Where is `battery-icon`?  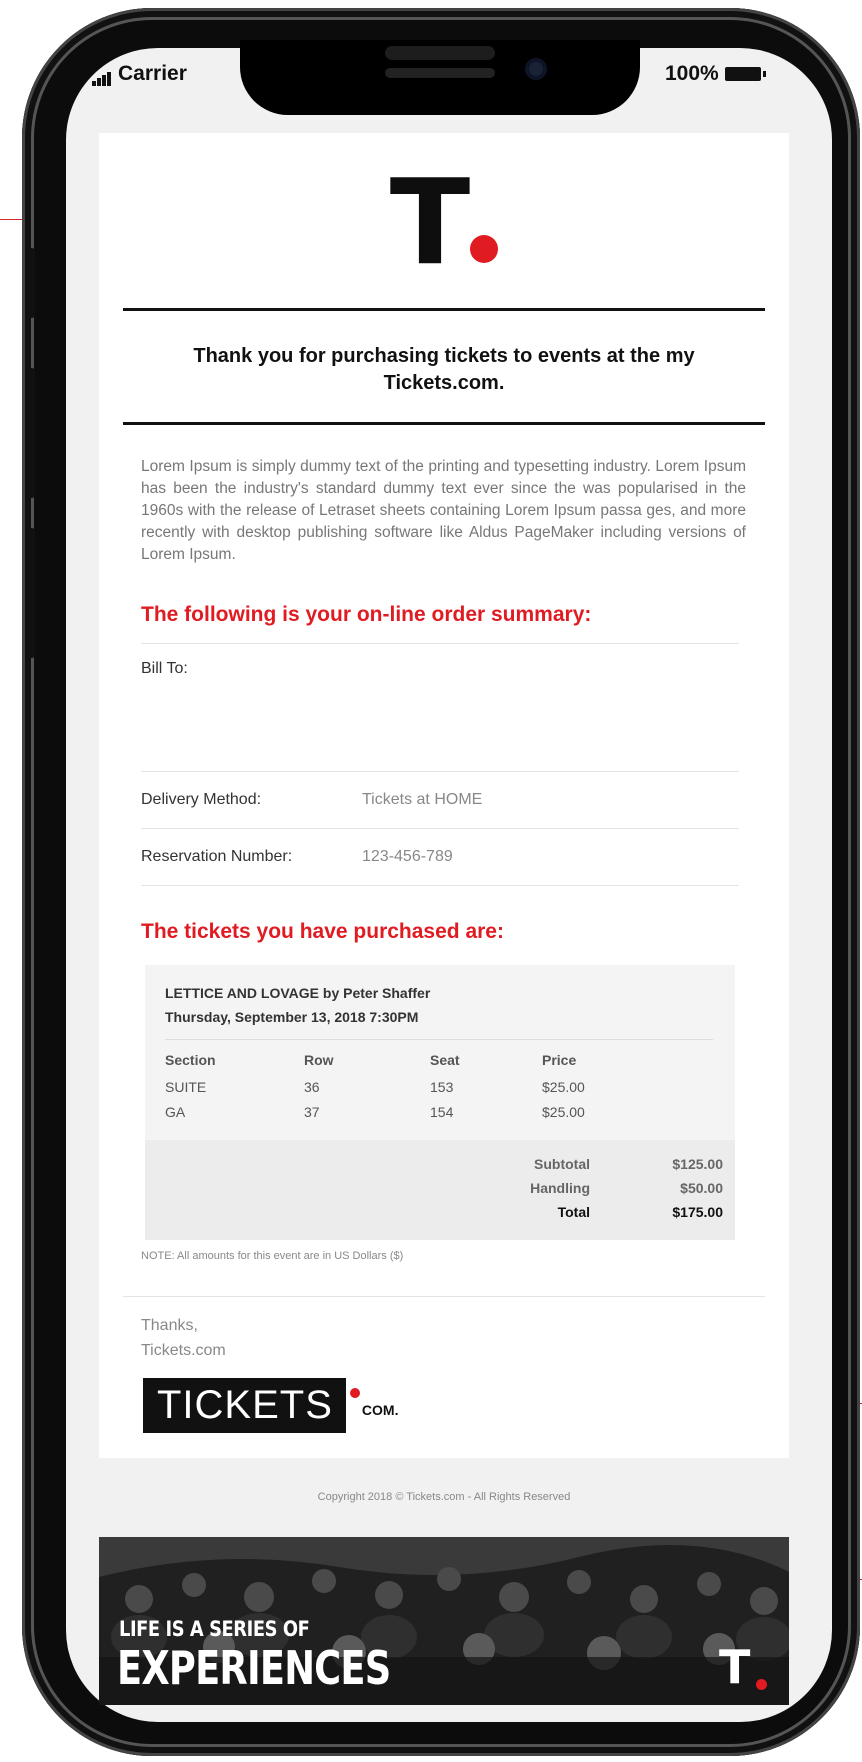
battery-icon is located at coordinates (745, 74).